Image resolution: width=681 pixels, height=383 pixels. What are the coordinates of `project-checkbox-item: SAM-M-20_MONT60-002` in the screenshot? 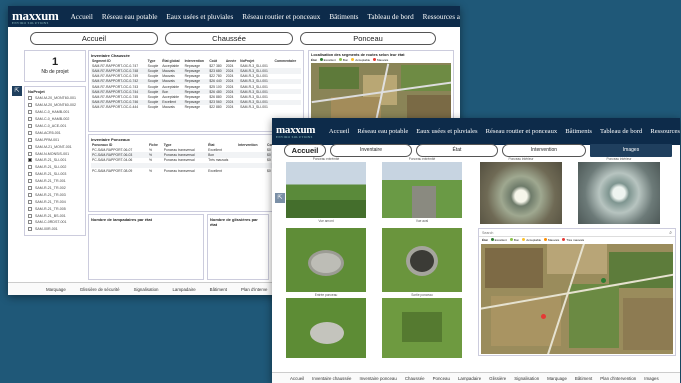 It's located at (55, 105).